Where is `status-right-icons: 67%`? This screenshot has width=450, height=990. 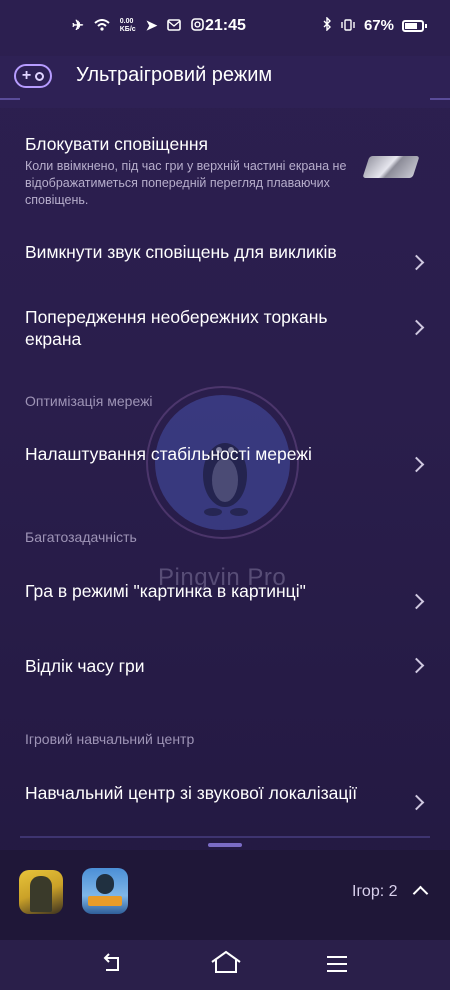 status-right-icons: 67% is located at coordinates (374, 25).